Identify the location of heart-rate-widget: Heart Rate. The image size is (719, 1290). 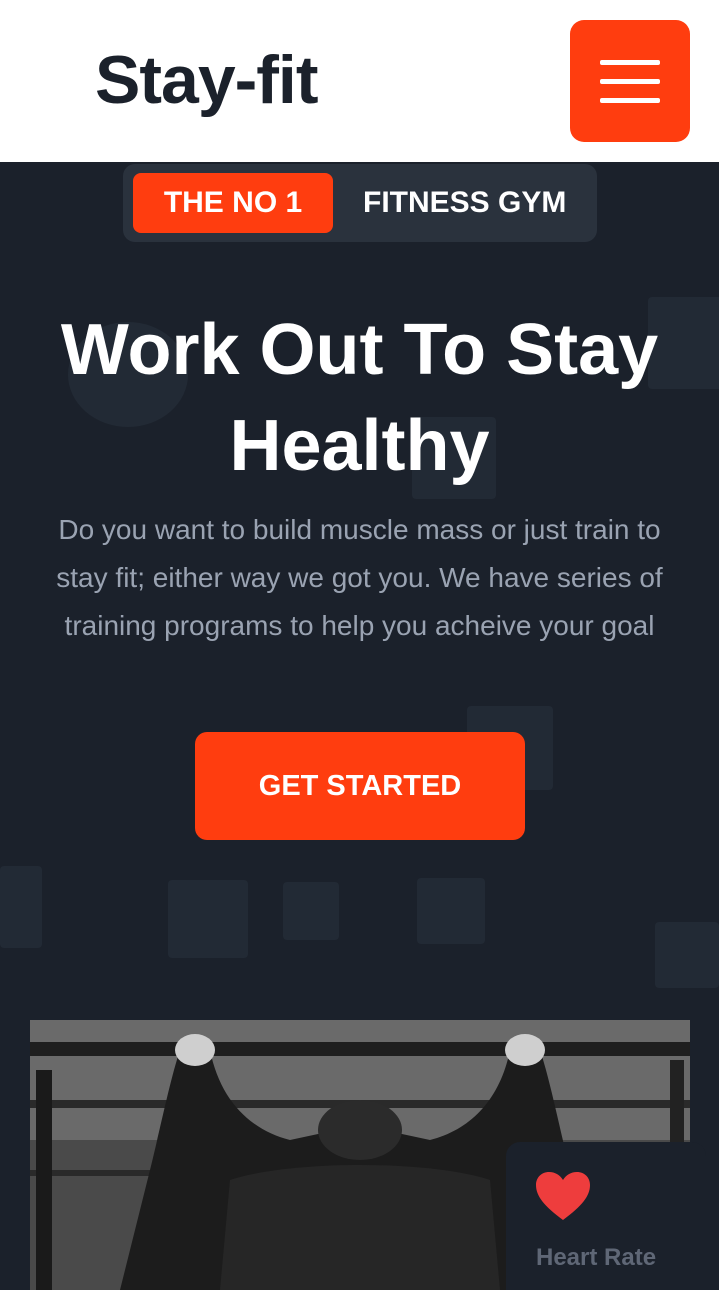
(606, 1216).